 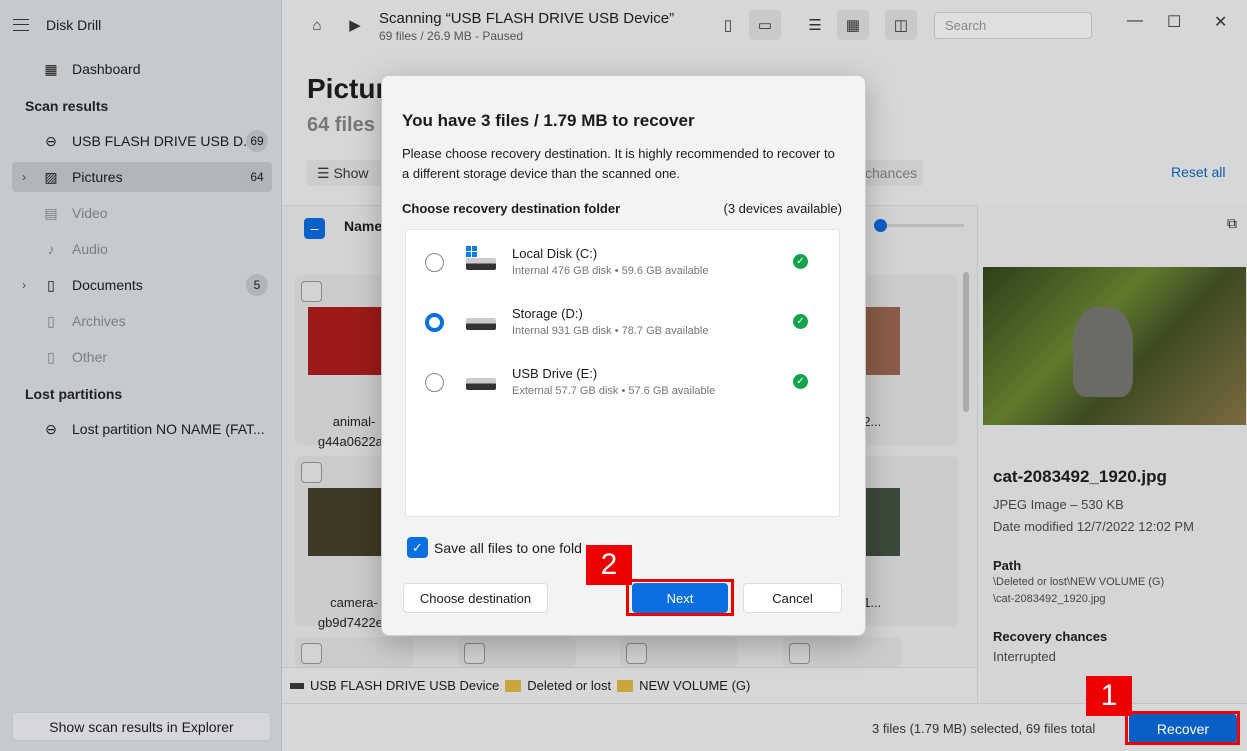 I want to click on open-external-icon: ⧉, so click(x=1232, y=223).